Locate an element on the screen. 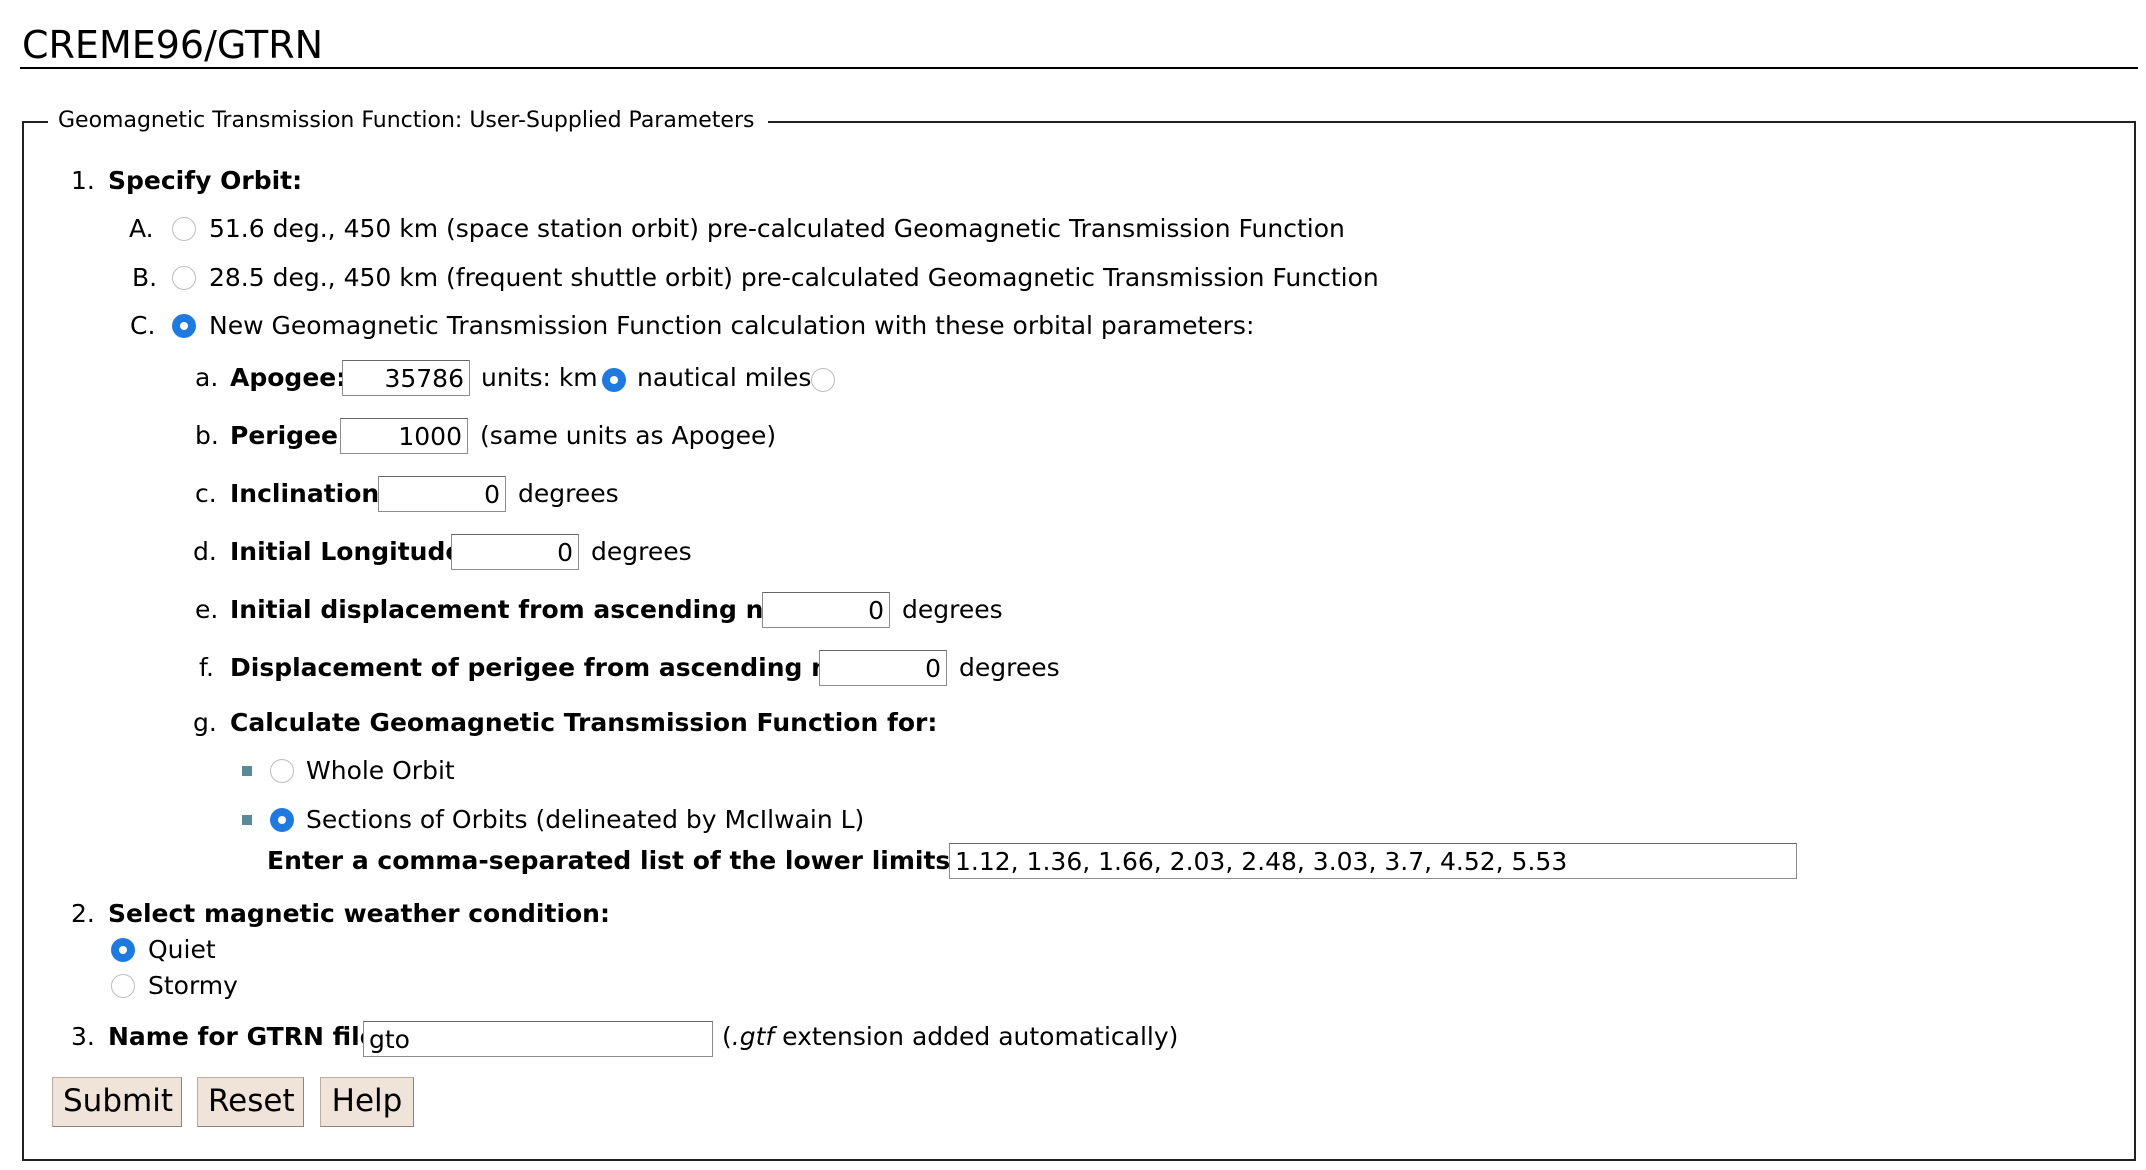 The width and height of the screenshot is (2146, 1170). stormy-label: Stormy is located at coordinates (193, 985).